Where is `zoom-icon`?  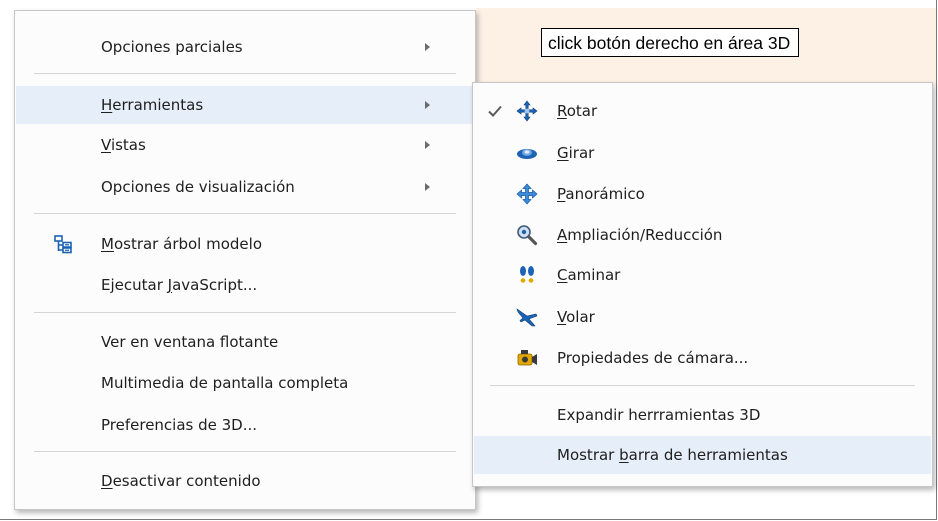 zoom-icon is located at coordinates (527, 235).